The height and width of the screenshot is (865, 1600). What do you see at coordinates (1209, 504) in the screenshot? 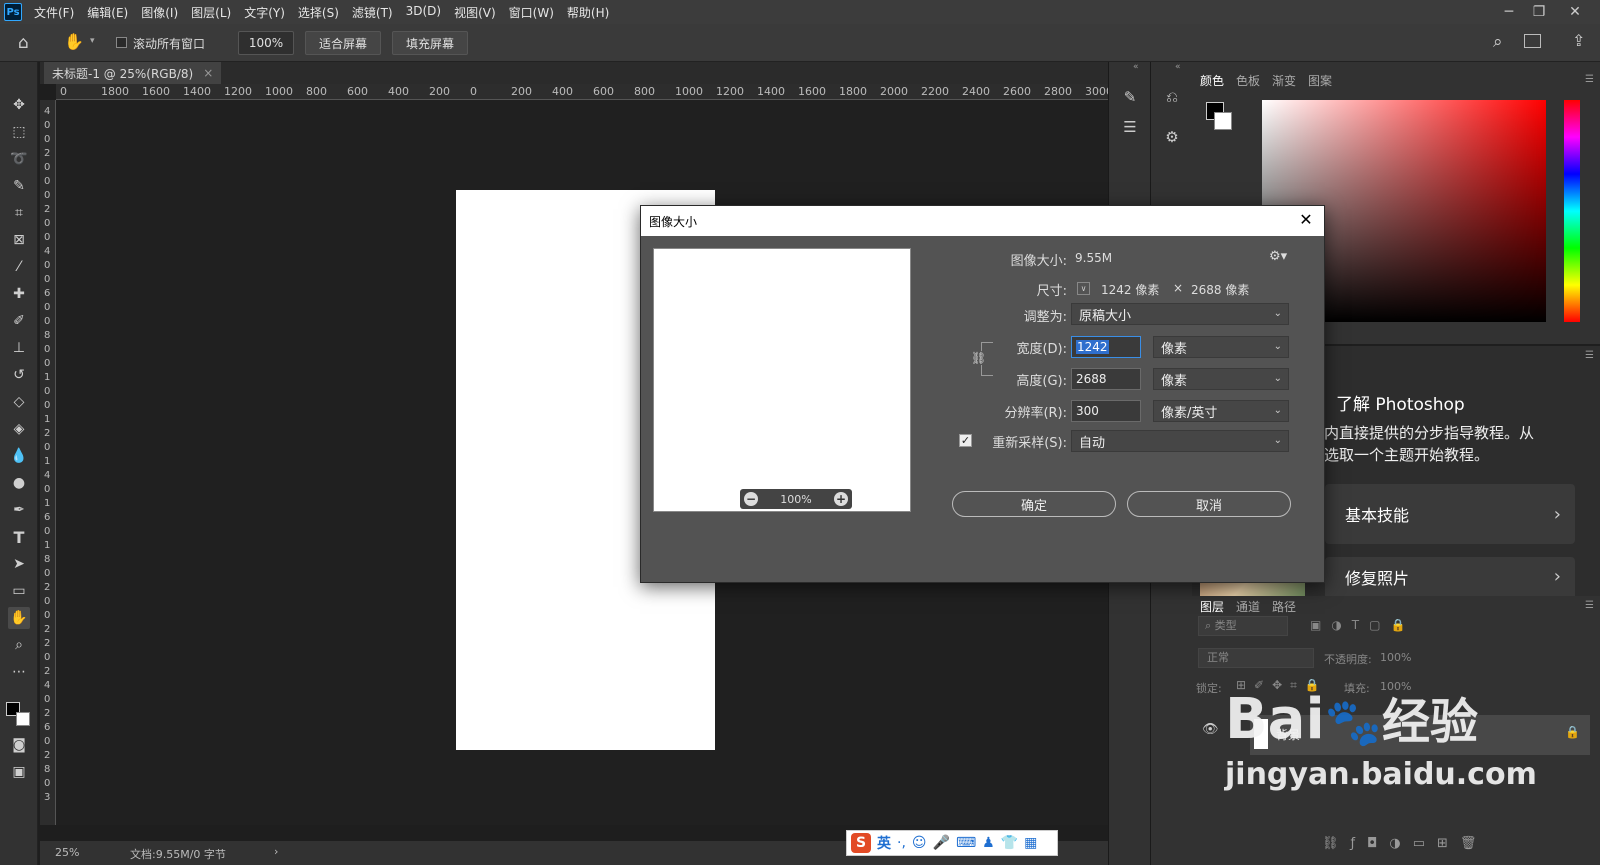
I see `cancel-button: 取消` at bounding box center [1209, 504].